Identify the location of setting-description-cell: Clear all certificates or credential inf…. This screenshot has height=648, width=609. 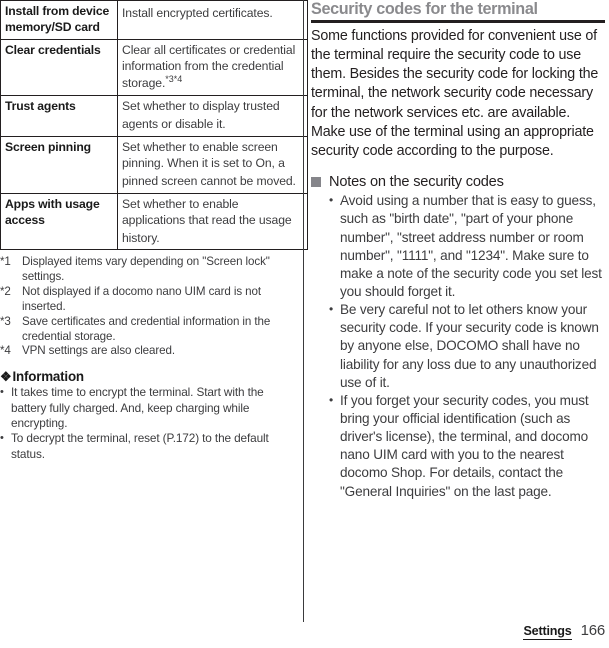
(212, 67).